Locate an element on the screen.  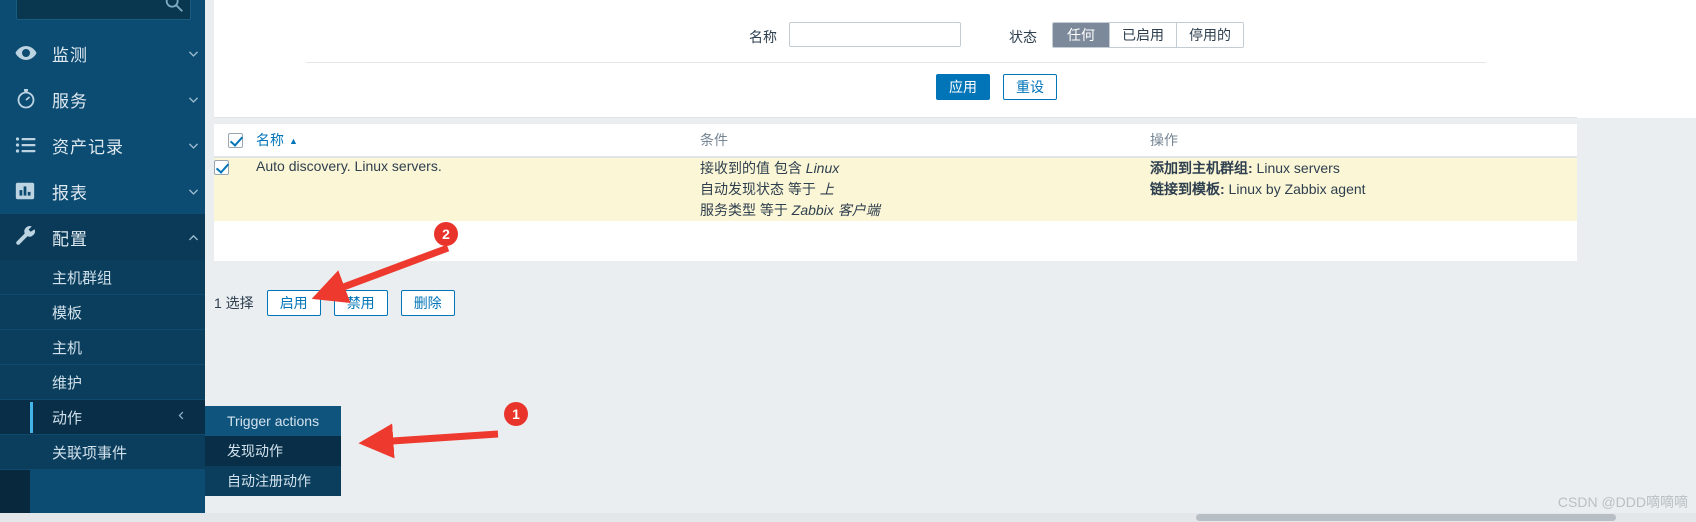
reset-button: 重设 is located at coordinates (1030, 87).